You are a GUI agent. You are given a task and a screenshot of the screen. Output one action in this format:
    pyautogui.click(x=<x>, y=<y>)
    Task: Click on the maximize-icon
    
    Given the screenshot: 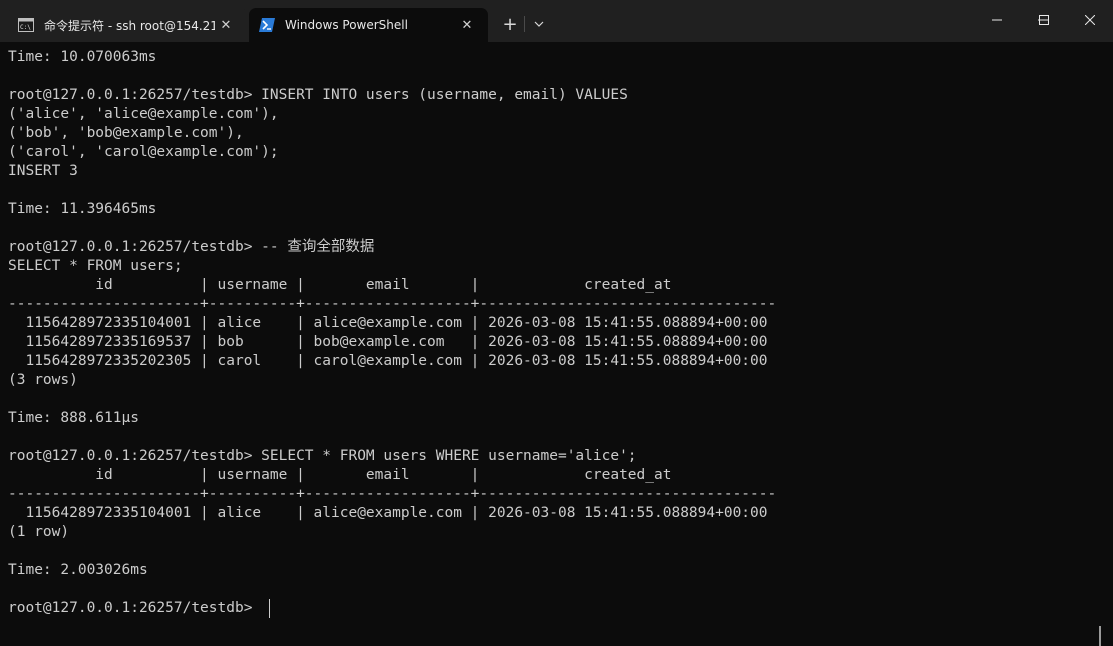 What is the action you would take?
    pyautogui.click(x=1044, y=20)
    